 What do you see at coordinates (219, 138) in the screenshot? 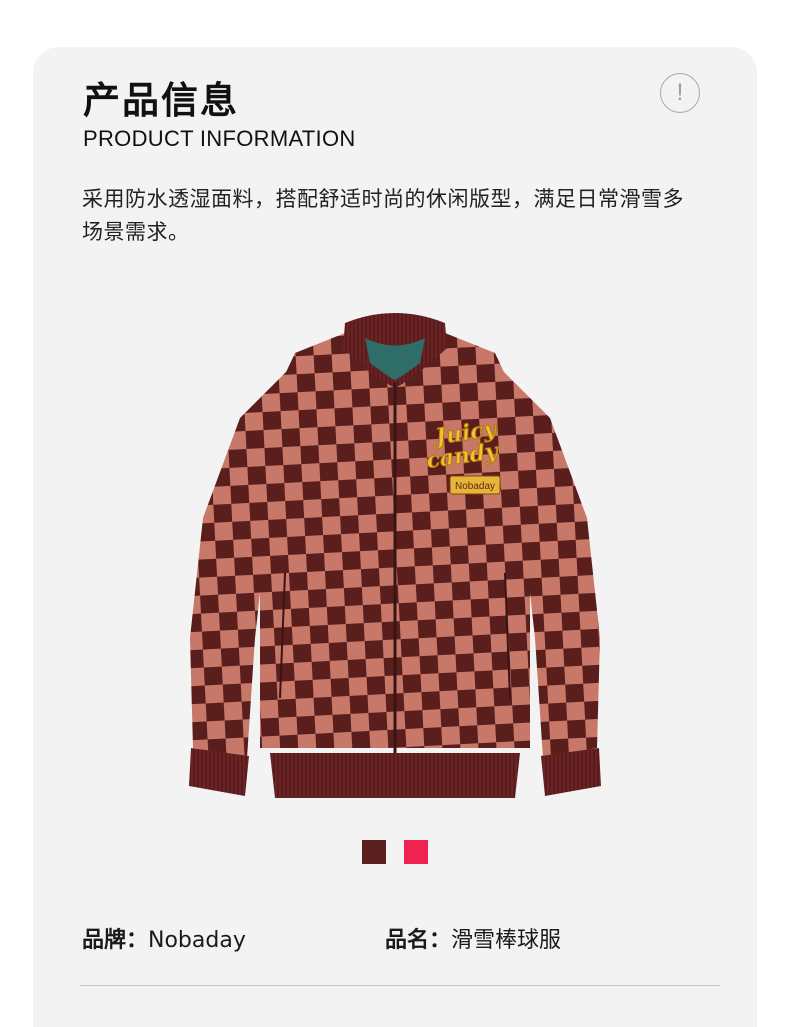
I see `page-subtitle: PRODUCT INFORMATION` at bounding box center [219, 138].